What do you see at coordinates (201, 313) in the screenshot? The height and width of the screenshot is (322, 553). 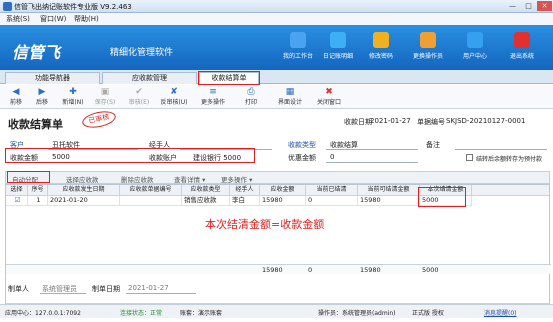 I see `status-account-set: 账套：演示账套` at bounding box center [201, 313].